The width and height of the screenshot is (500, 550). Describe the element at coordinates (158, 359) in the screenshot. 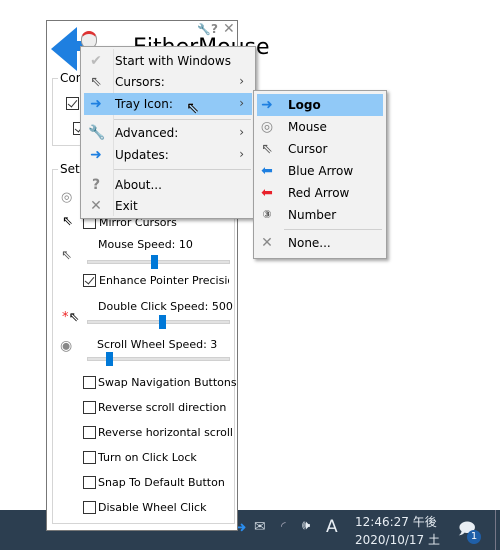

I see `scroll-speed-slider` at that location.